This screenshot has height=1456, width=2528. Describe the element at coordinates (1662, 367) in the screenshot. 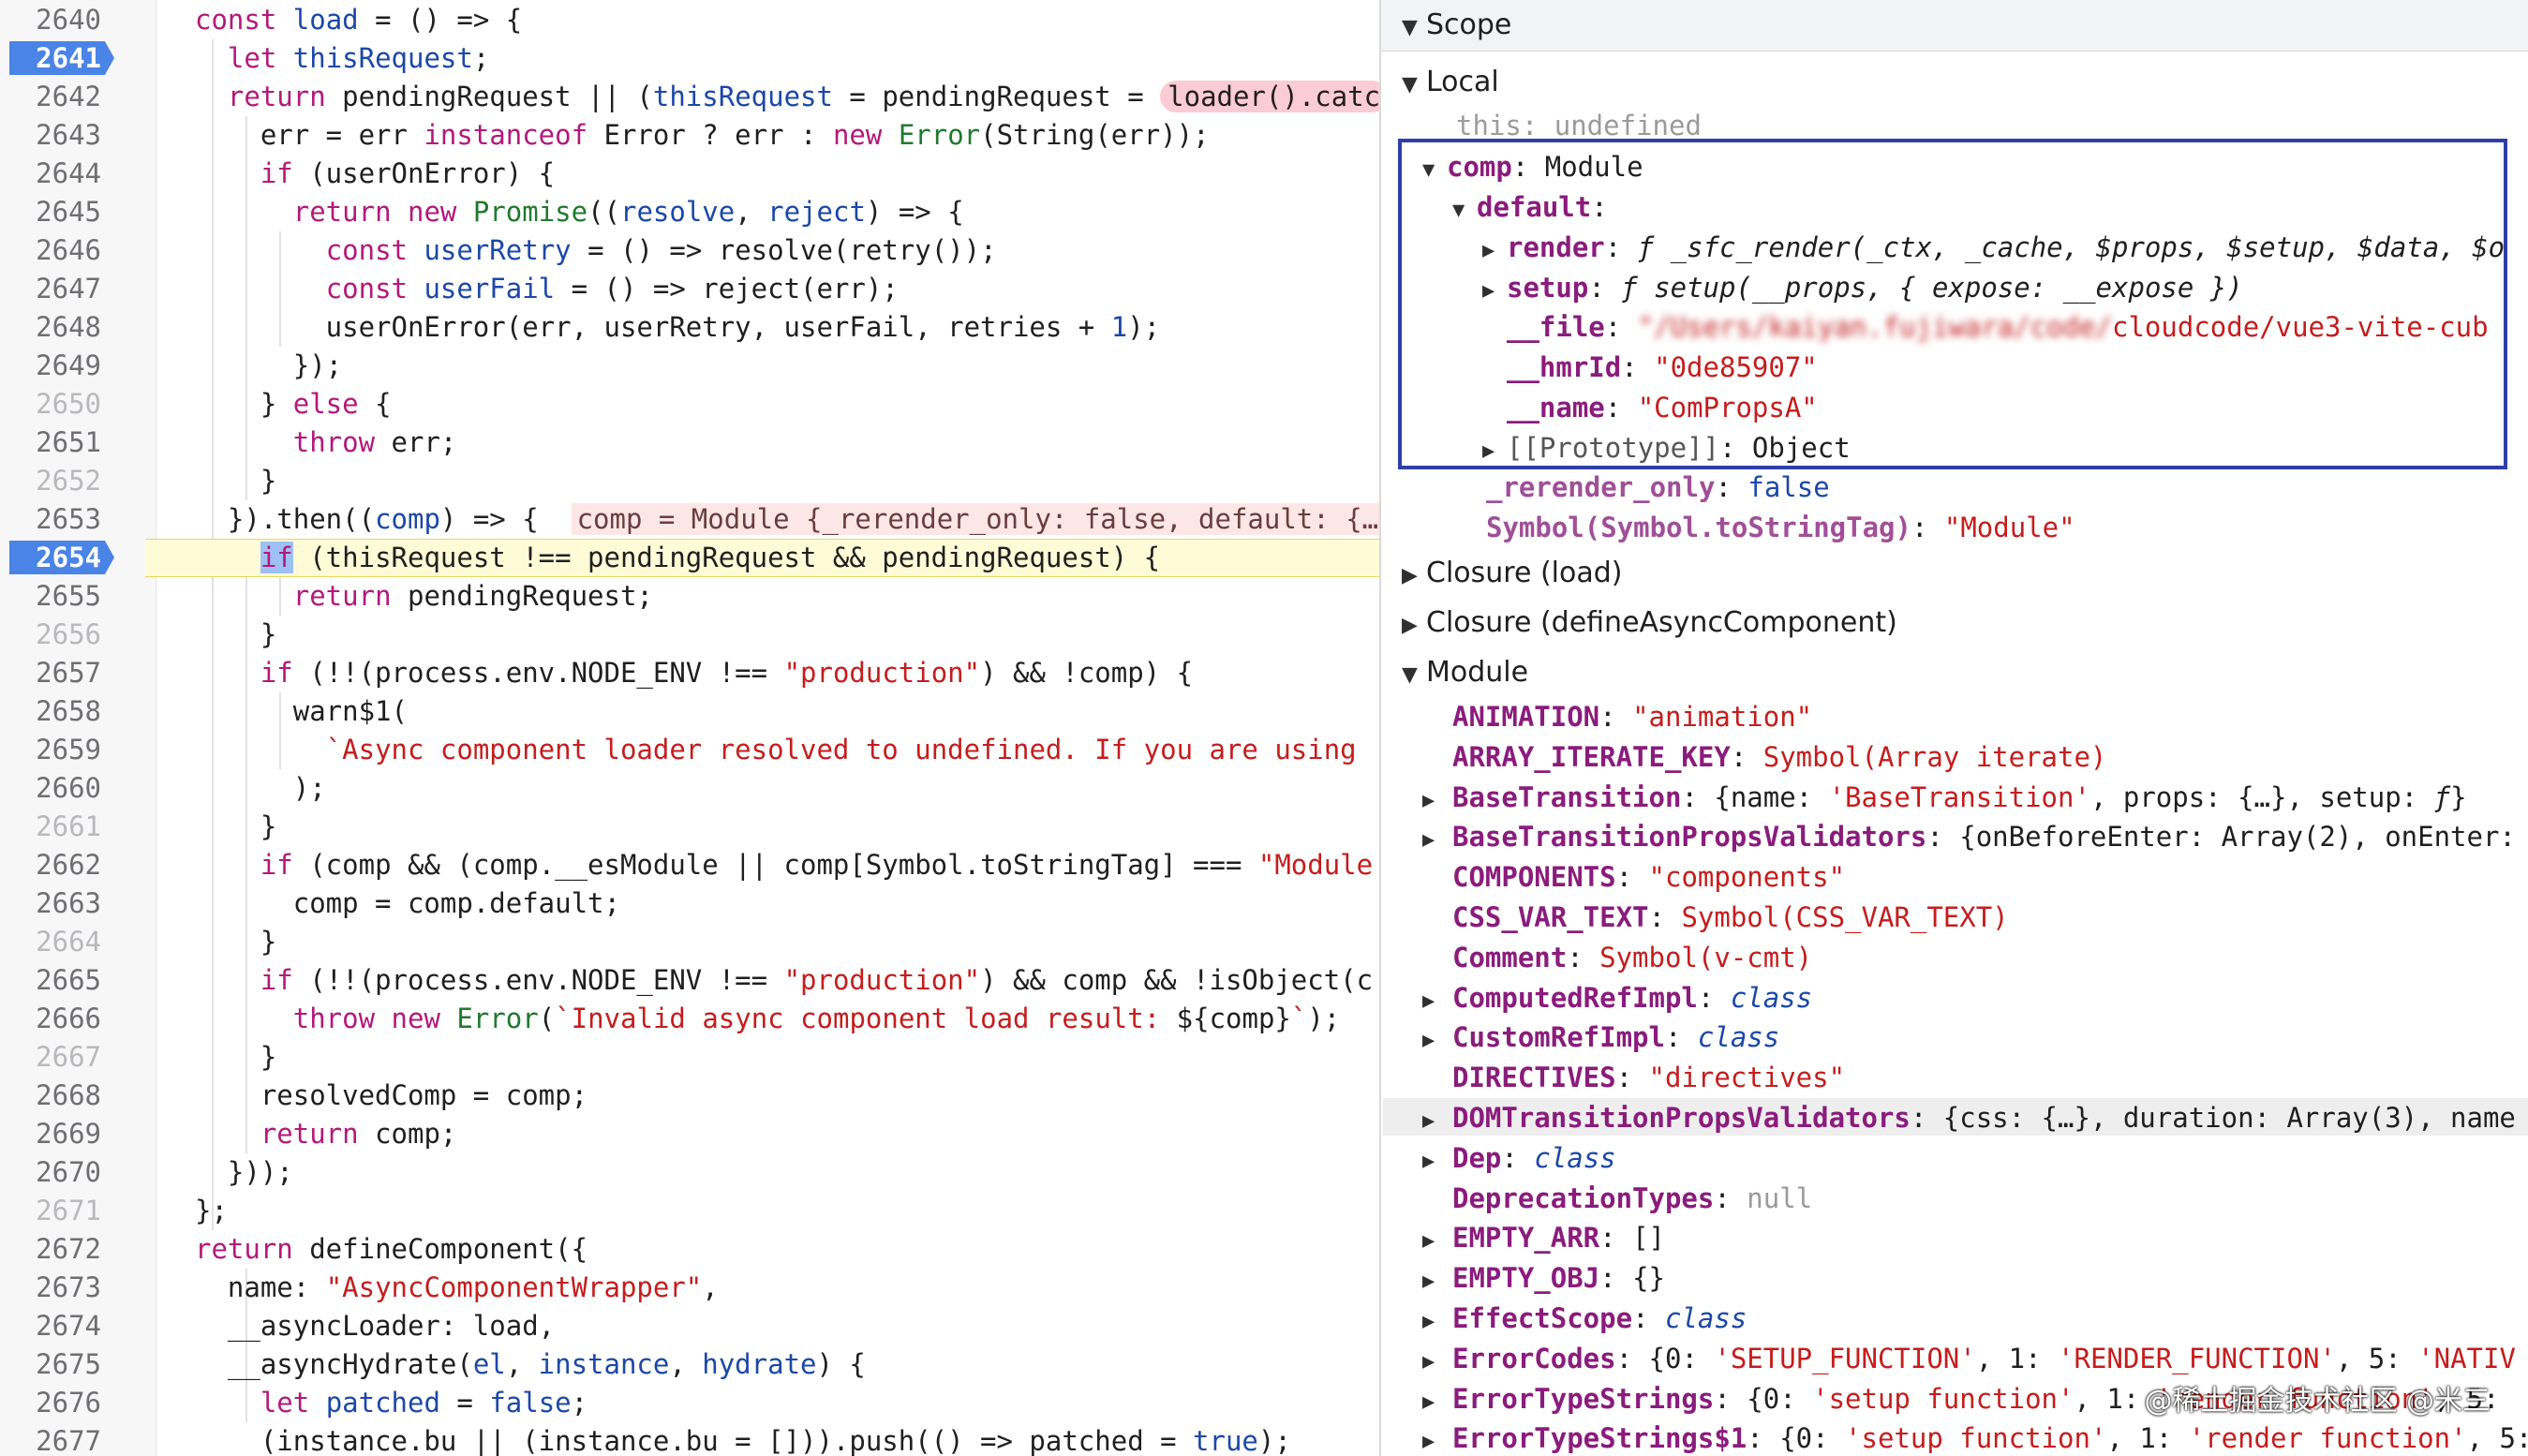

I see `scope-prop-hmrid: __hmrId: "0de85907"` at that location.